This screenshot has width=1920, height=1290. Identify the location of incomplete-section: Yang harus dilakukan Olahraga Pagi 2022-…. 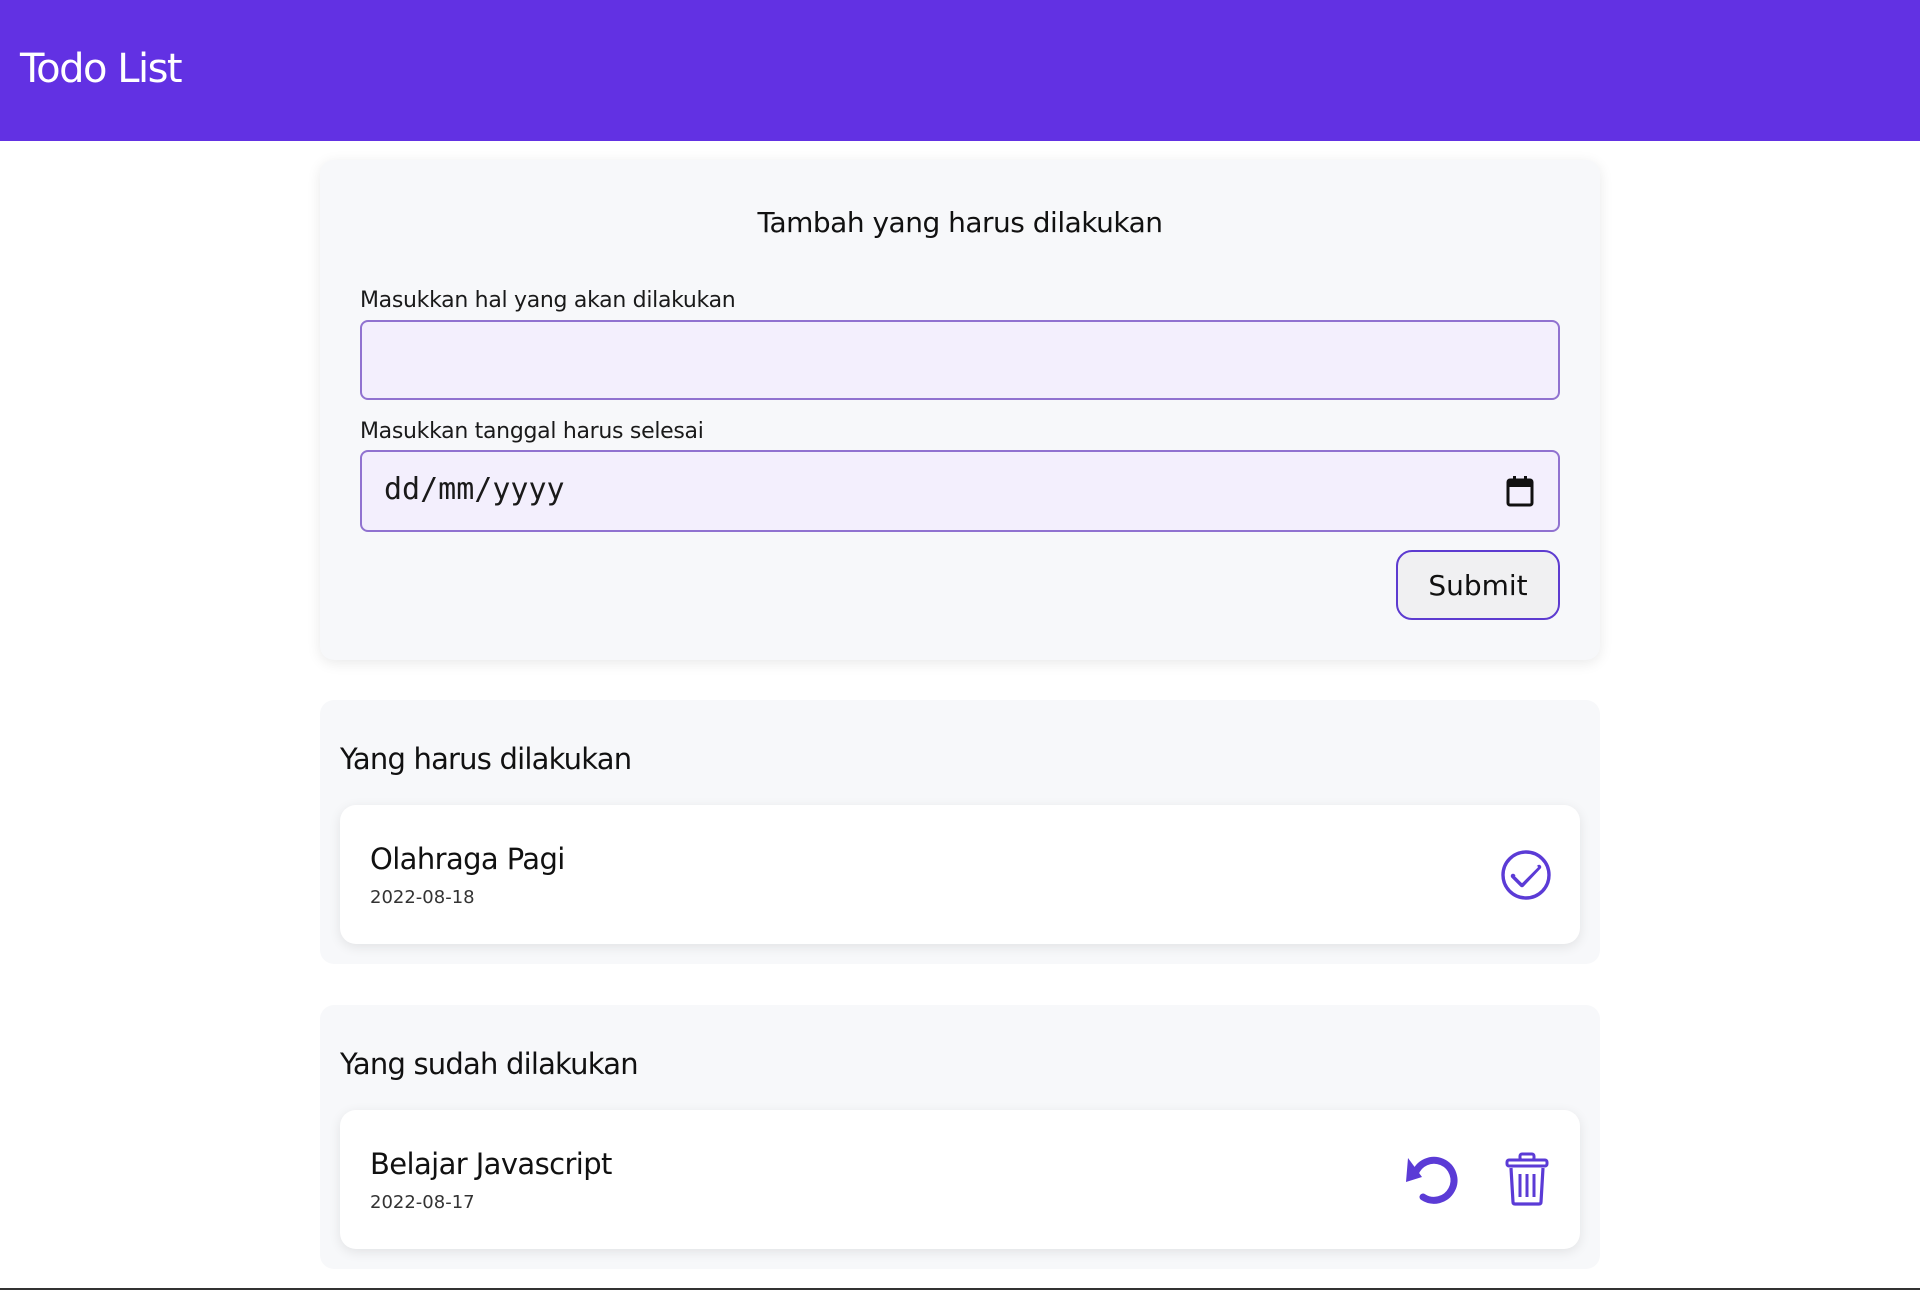
(960, 832).